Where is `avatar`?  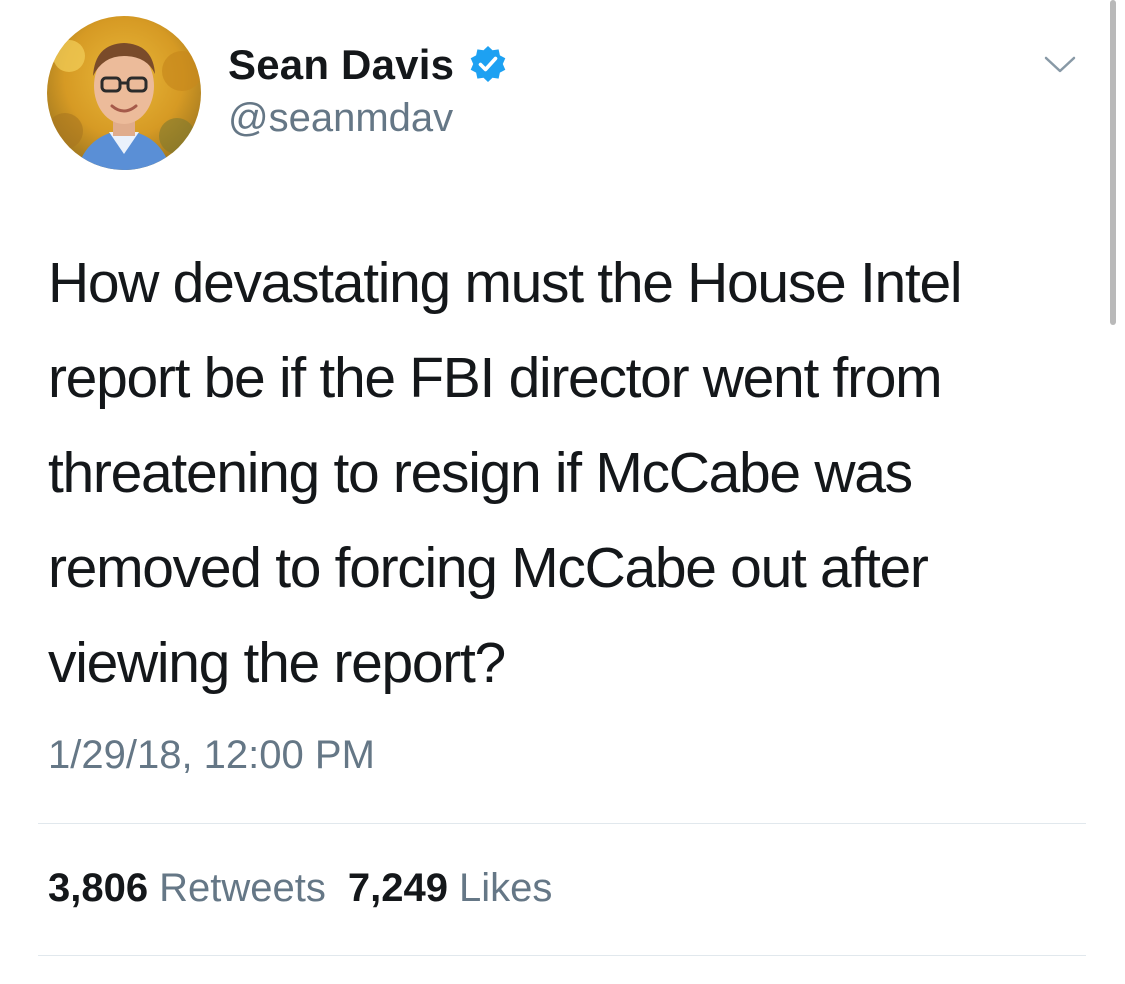 avatar is located at coordinates (124, 93).